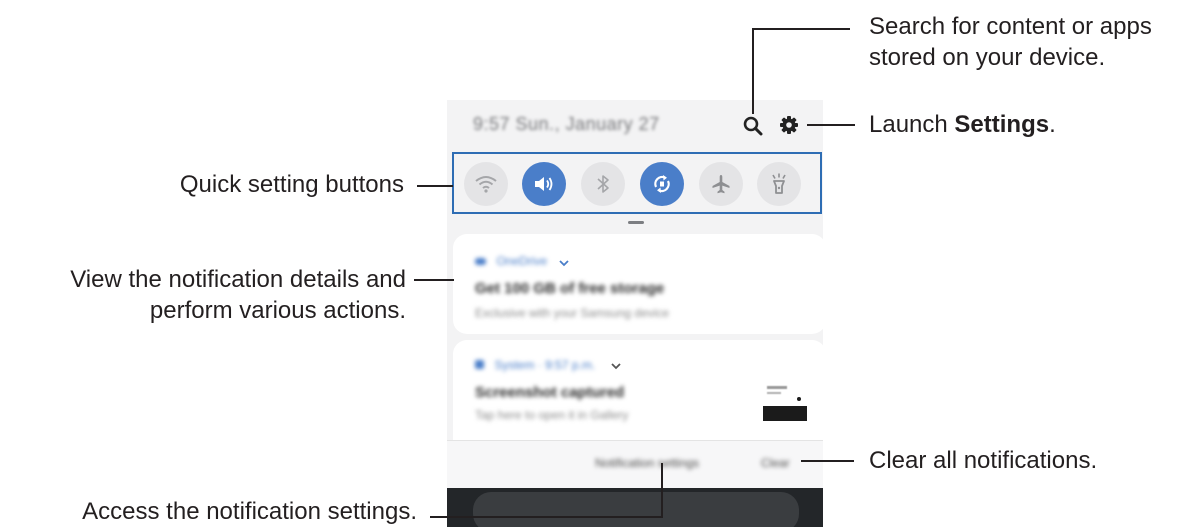 The width and height of the screenshot is (1203, 527). I want to click on sound-toggle, so click(544, 184).